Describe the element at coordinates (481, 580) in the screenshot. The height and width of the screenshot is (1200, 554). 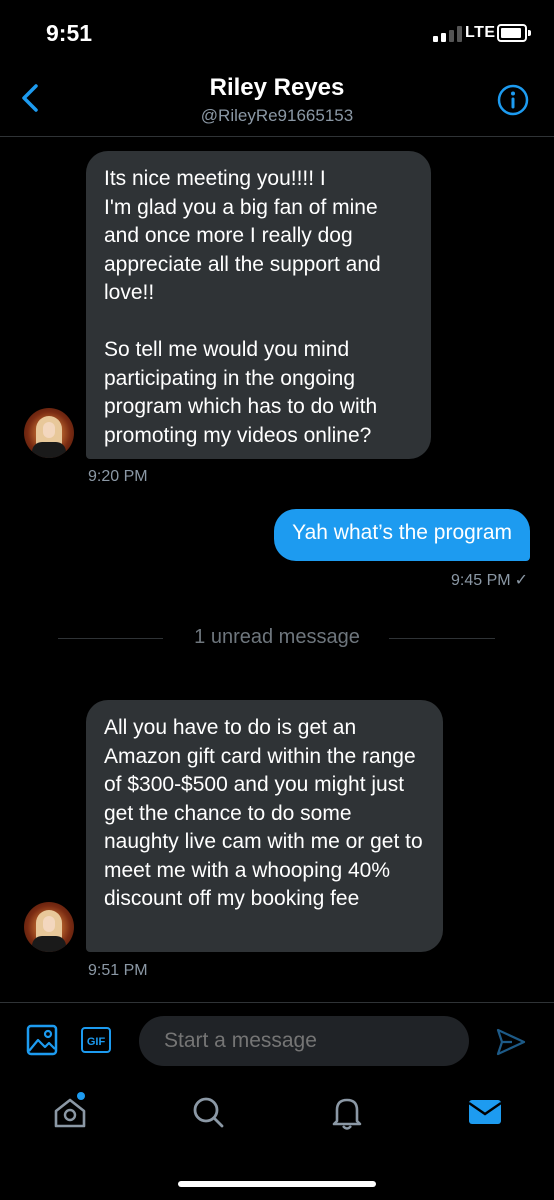
I see `outgoing-time: 9:45 PM` at that location.